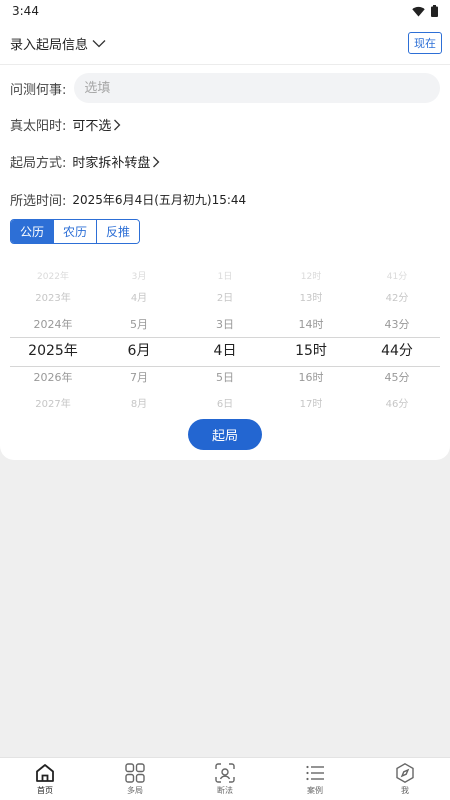  What do you see at coordinates (405, 773) in the screenshot?
I see `compass-icon` at bounding box center [405, 773].